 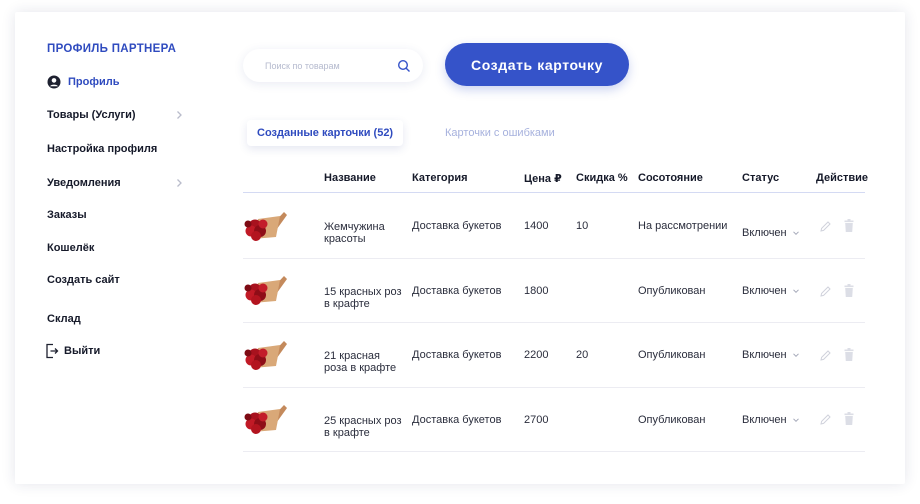 What do you see at coordinates (536, 291) in the screenshot?
I see `product-price: 1800` at bounding box center [536, 291].